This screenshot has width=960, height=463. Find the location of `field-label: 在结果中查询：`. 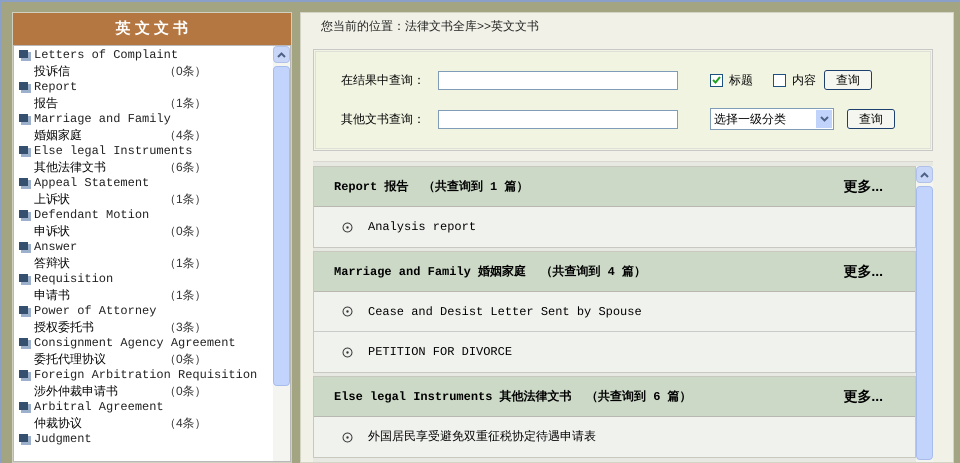

field-label: 在结果中查询： is located at coordinates (383, 80).